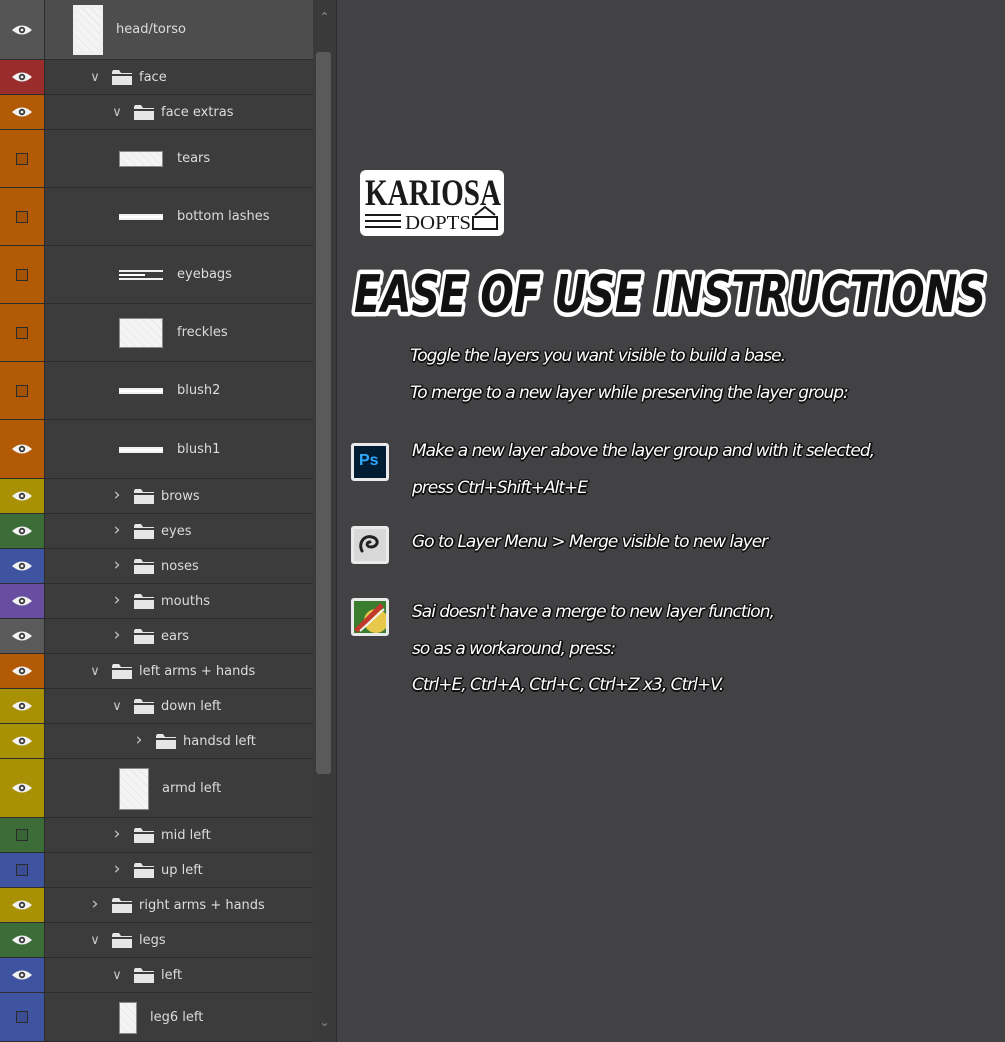 The height and width of the screenshot is (1042, 1005). Describe the element at coordinates (172, 975) in the screenshot. I see `layer-label: left` at that location.